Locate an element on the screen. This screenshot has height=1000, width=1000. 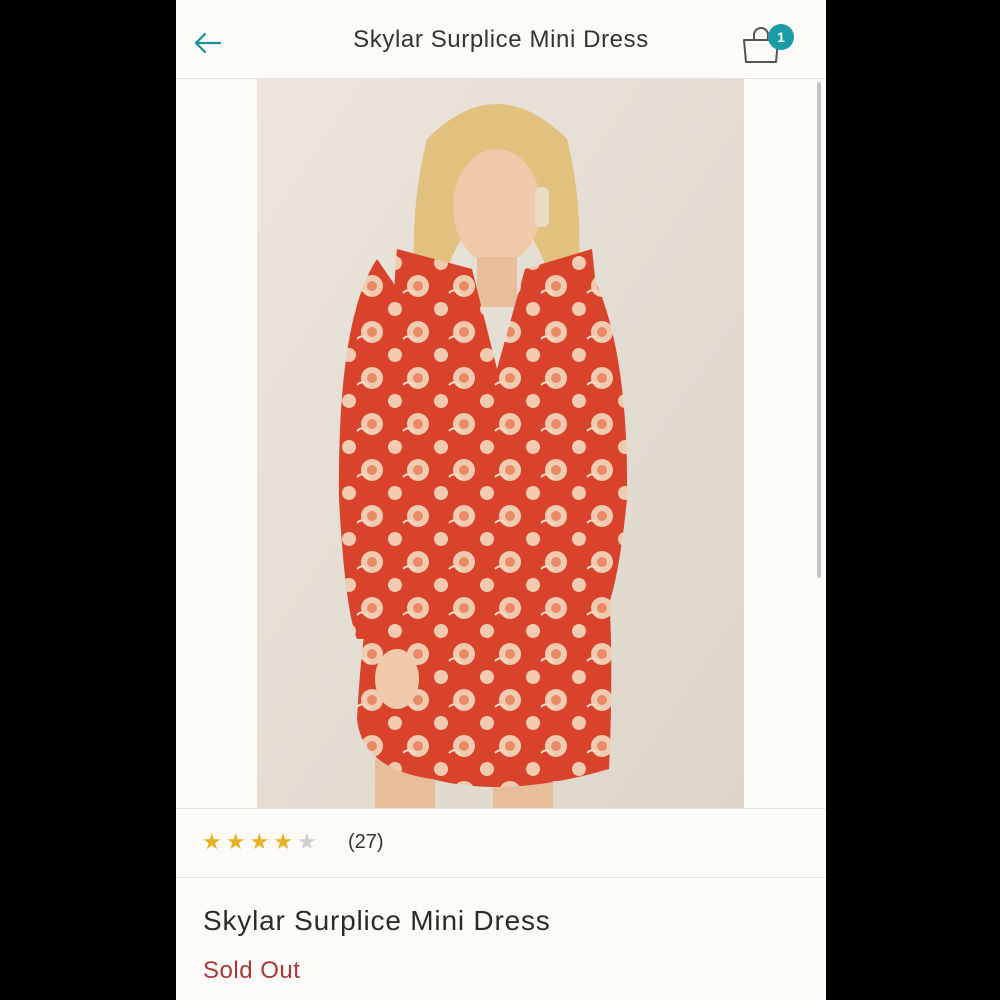
star-icon-empty: ★ is located at coordinates (306, 841).